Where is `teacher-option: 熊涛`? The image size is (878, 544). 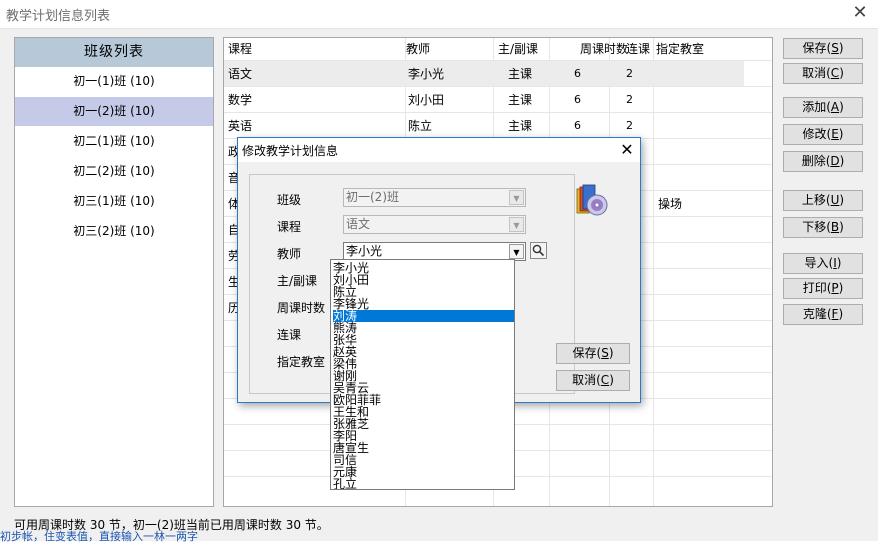 teacher-option: 熊涛 is located at coordinates (423, 328).